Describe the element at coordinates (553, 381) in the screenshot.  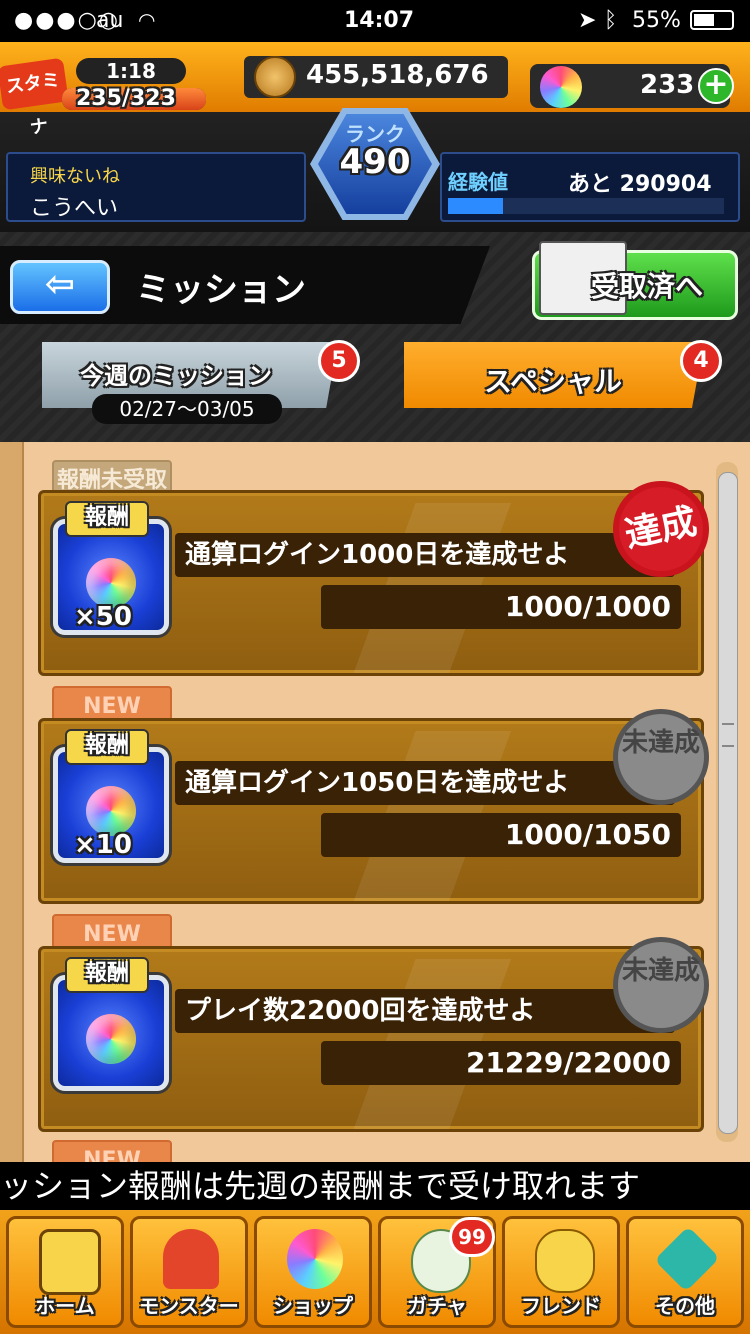
I see `tab-special-label: スペシャル` at that location.